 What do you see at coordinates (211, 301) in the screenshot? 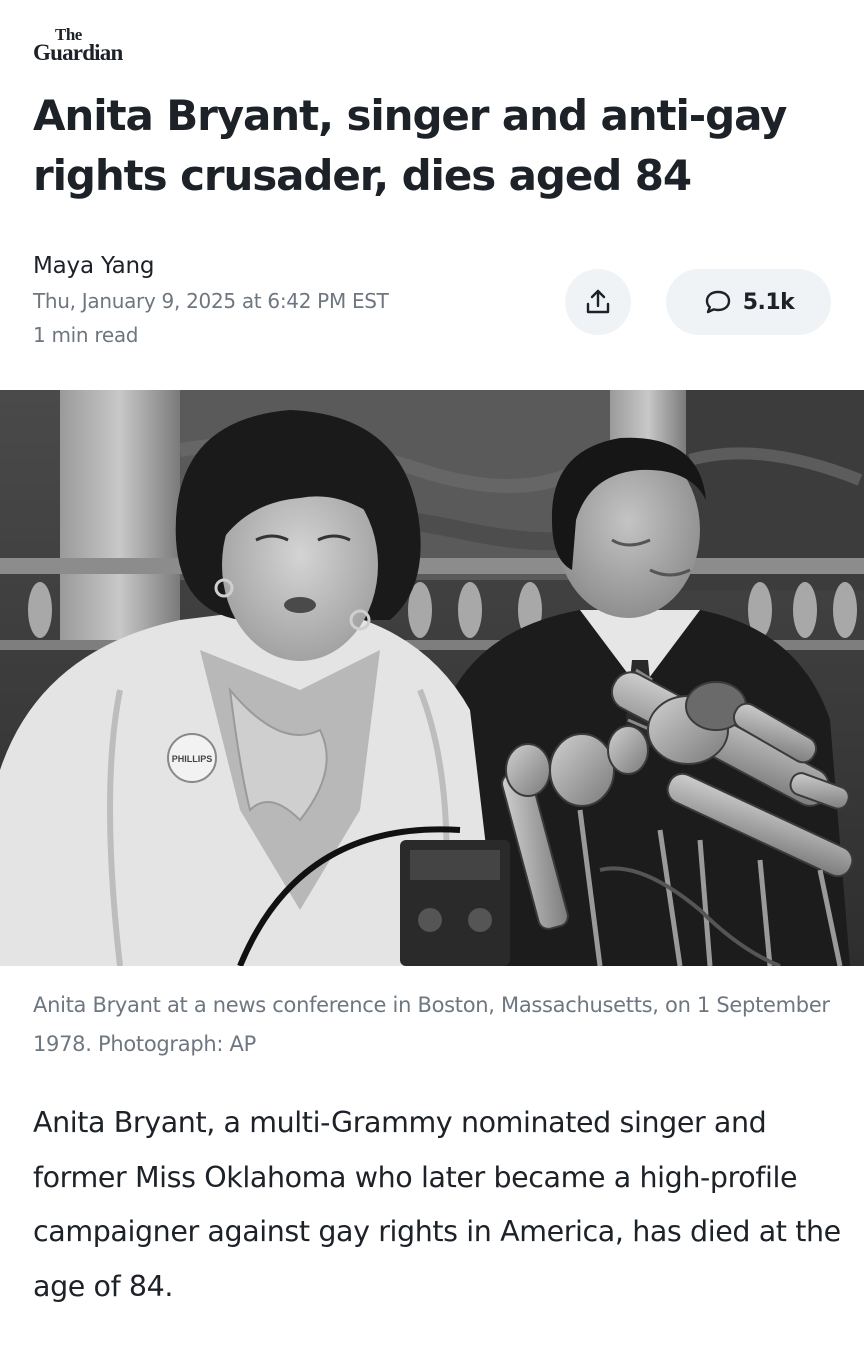
I see `publish-date: Thu, January 9, 2025 at 6:42 PM EST` at bounding box center [211, 301].